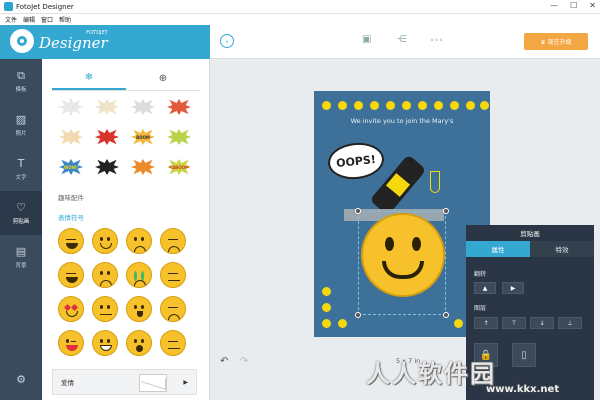 The height and width of the screenshot is (400, 600). Describe the element at coordinates (570, 323) in the screenshot. I see `layer-bottom-button: ⊥` at that location.